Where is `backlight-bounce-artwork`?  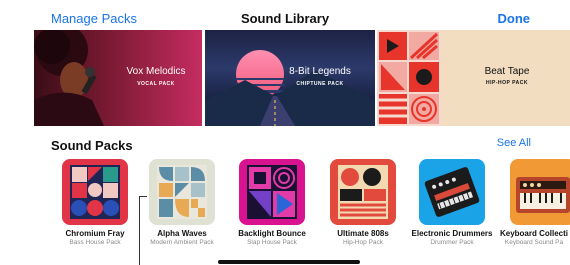
backlight-bounce-artwork is located at coordinates (272, 192).